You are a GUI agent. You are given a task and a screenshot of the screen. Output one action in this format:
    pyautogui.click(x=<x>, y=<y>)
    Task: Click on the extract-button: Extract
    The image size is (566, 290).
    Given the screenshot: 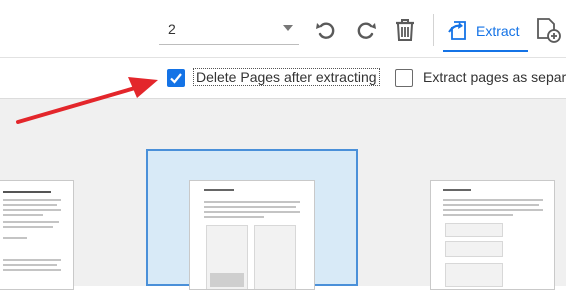 What is the action you would take?
    pyautogui.click(x=485, y=33)
    